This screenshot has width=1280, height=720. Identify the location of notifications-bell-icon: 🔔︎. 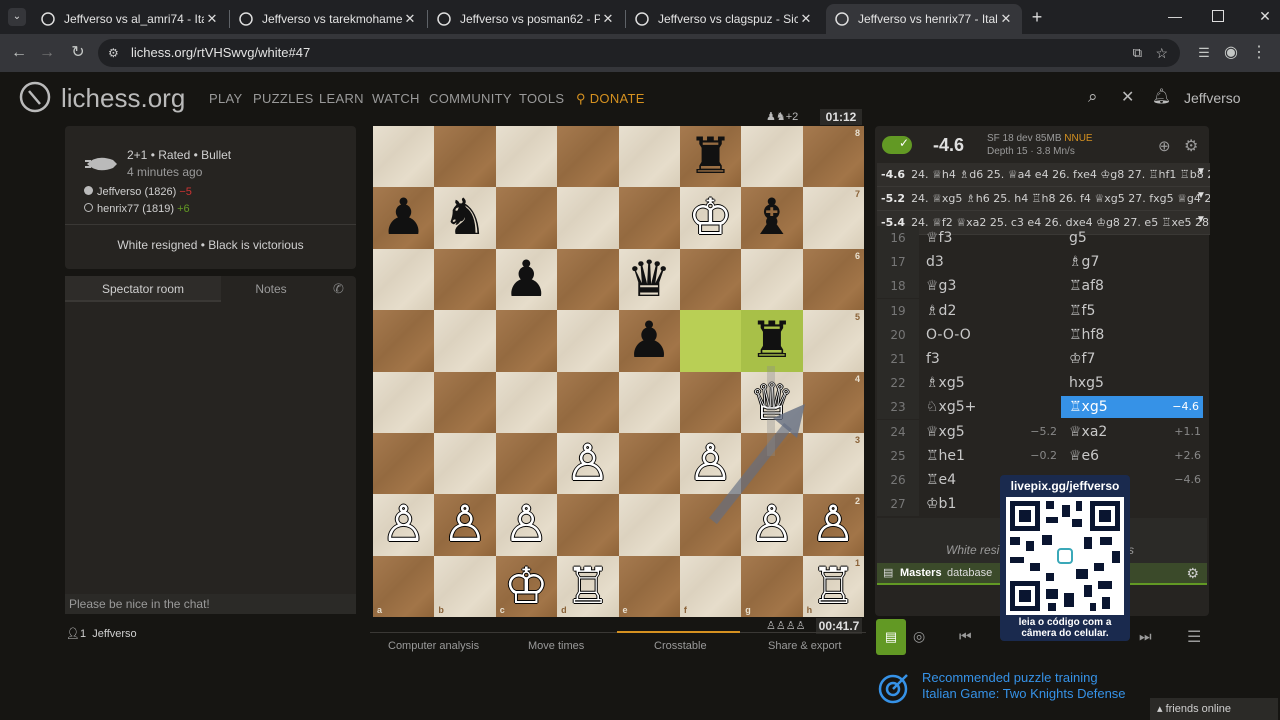
(1161, 96).